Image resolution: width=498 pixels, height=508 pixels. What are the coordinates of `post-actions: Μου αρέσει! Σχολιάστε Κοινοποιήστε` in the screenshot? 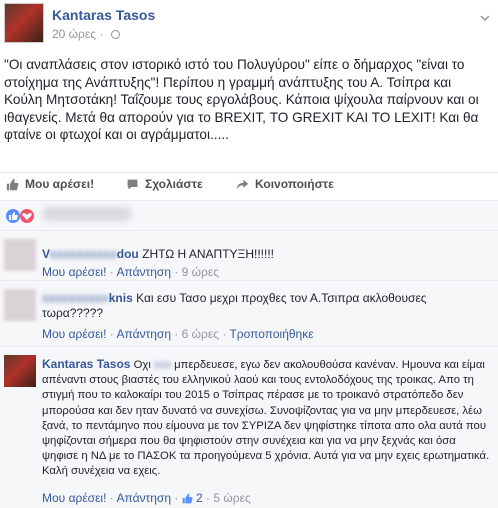 It's located at (249, 183).